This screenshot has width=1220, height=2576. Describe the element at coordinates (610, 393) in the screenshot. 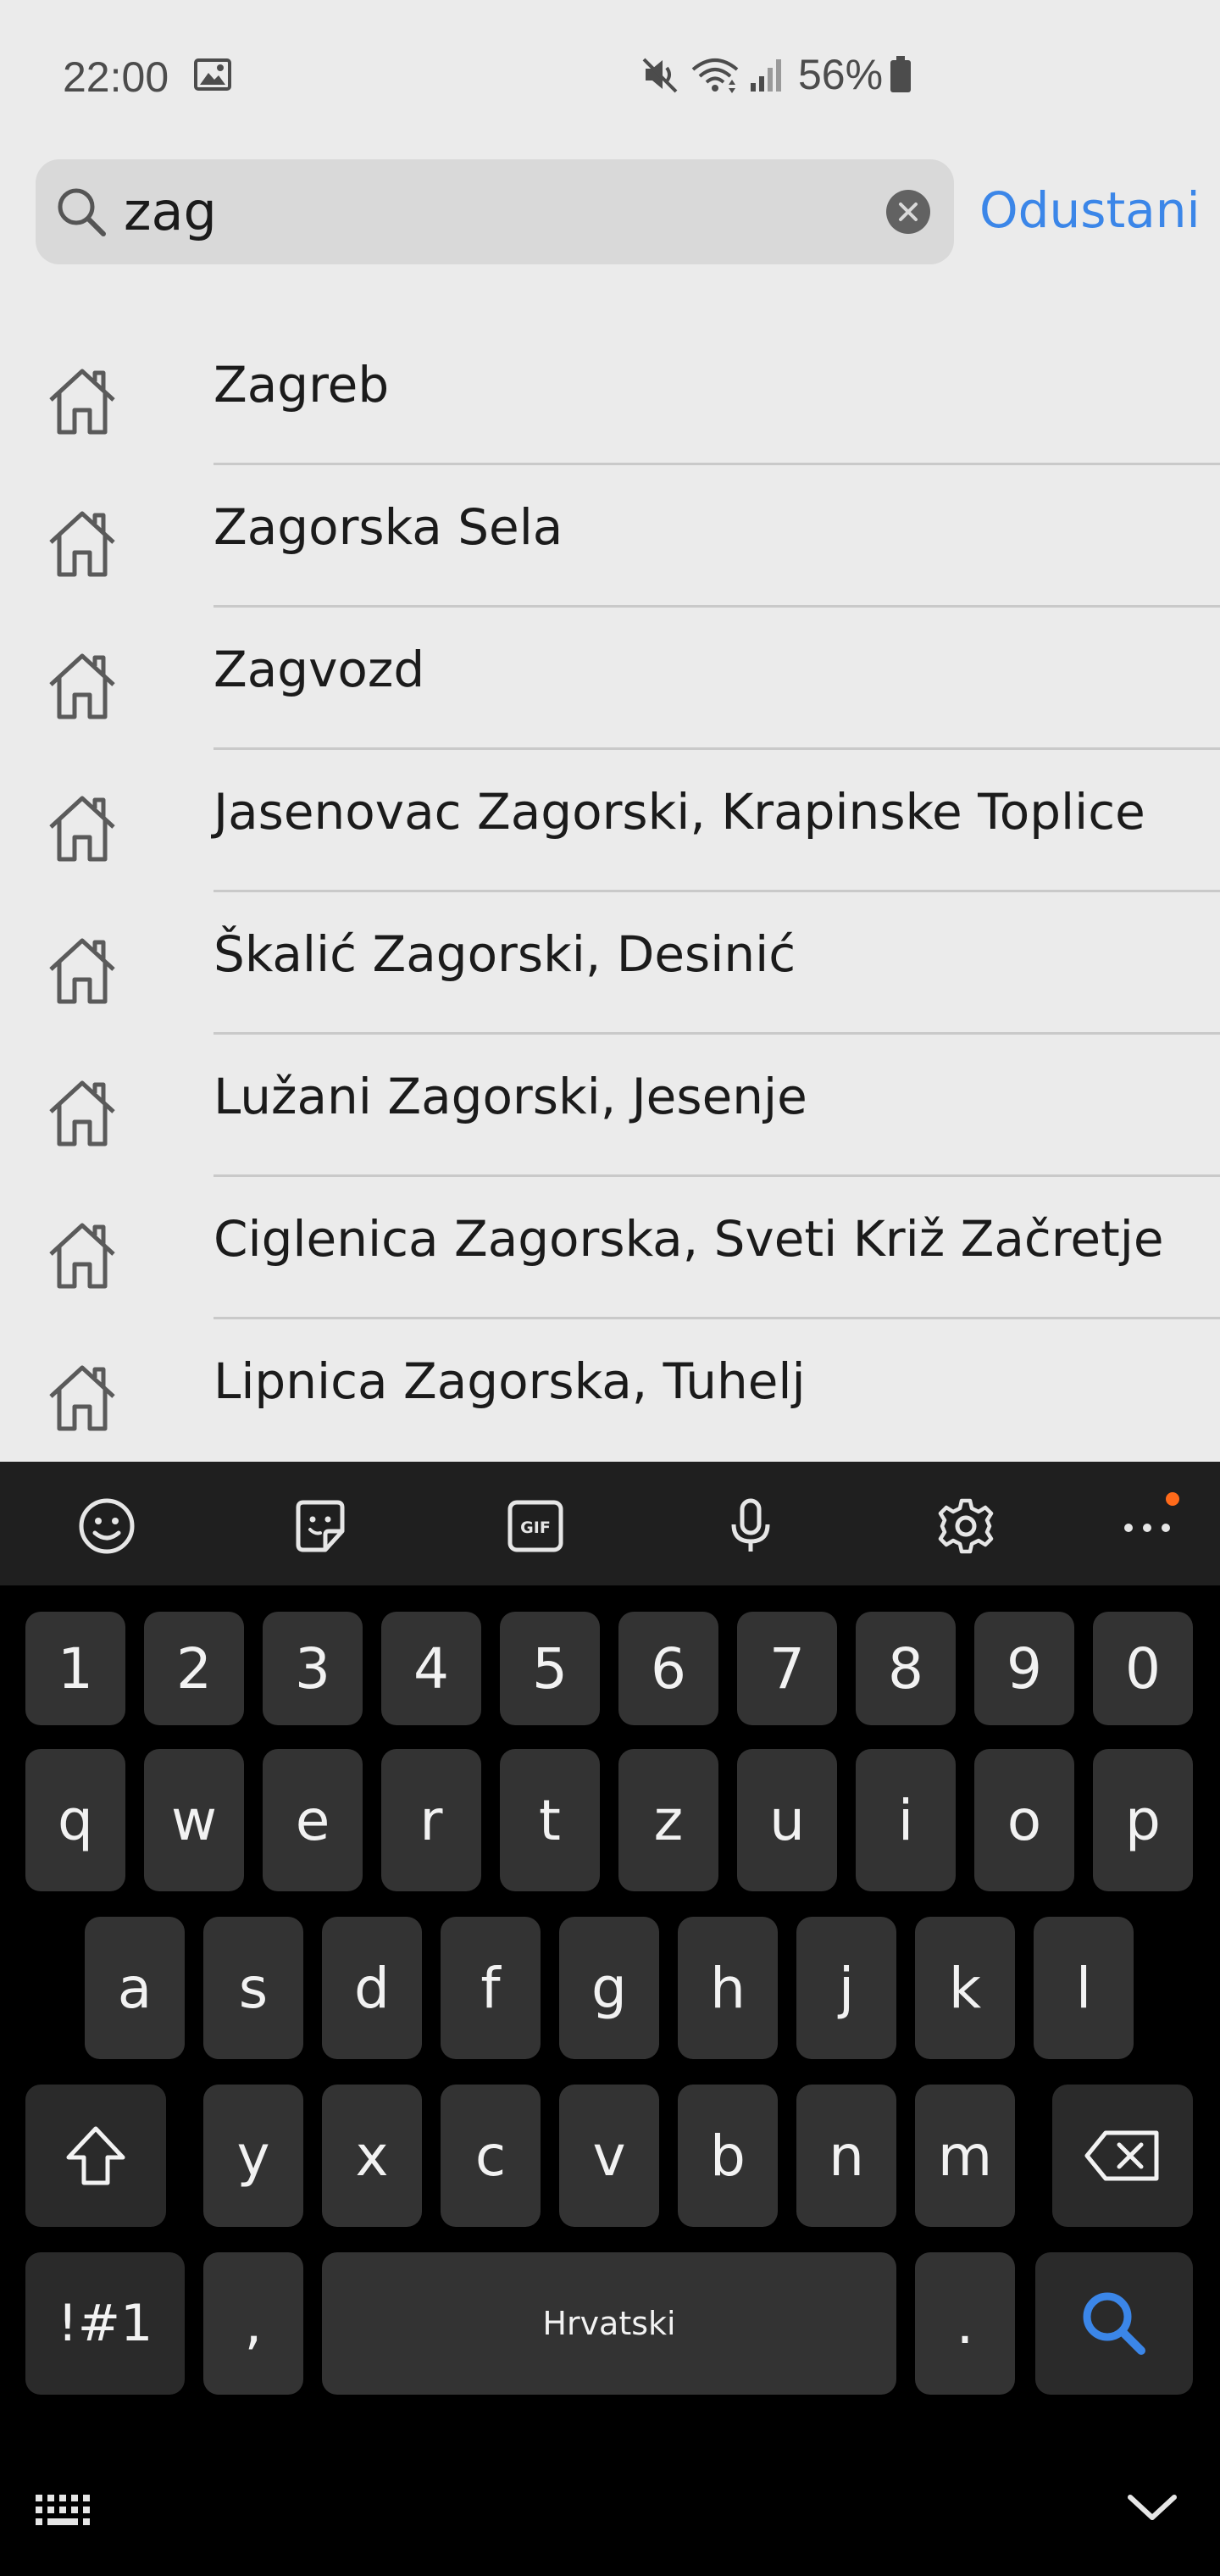

I see `list-item: Zagreb` at that location.